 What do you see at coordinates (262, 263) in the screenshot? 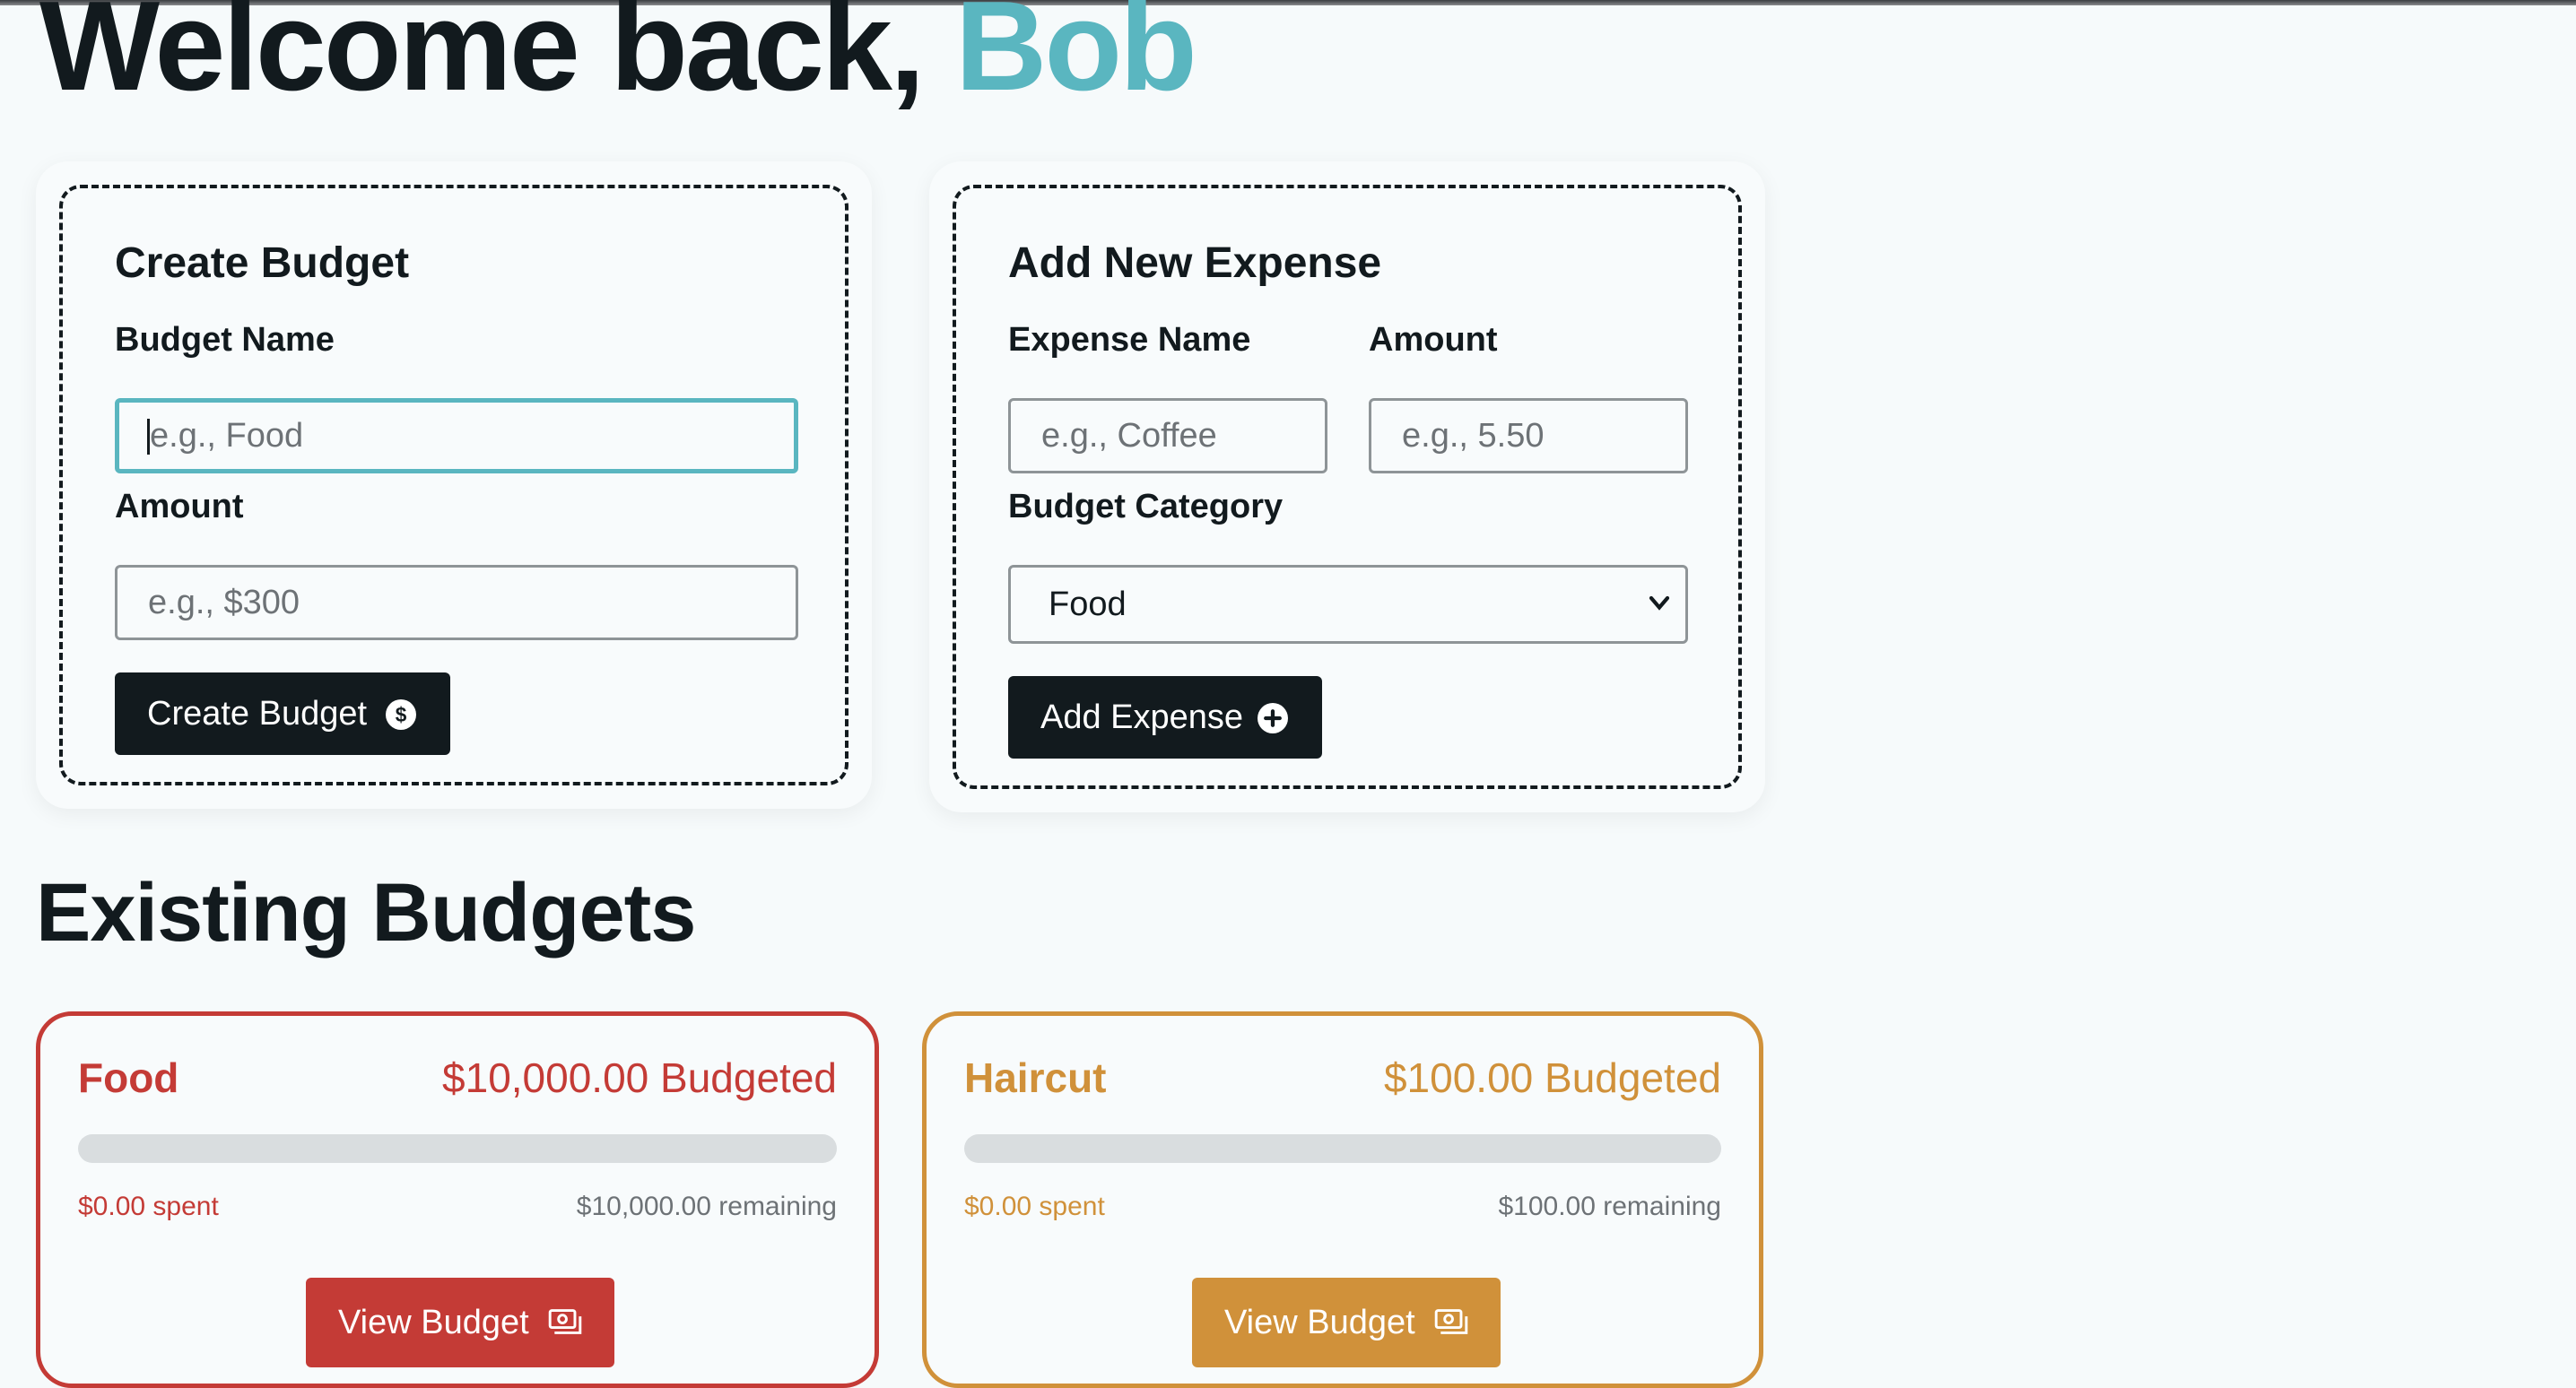
I see `create-budget-title: Create Budget` at bounding box center [262, 263].